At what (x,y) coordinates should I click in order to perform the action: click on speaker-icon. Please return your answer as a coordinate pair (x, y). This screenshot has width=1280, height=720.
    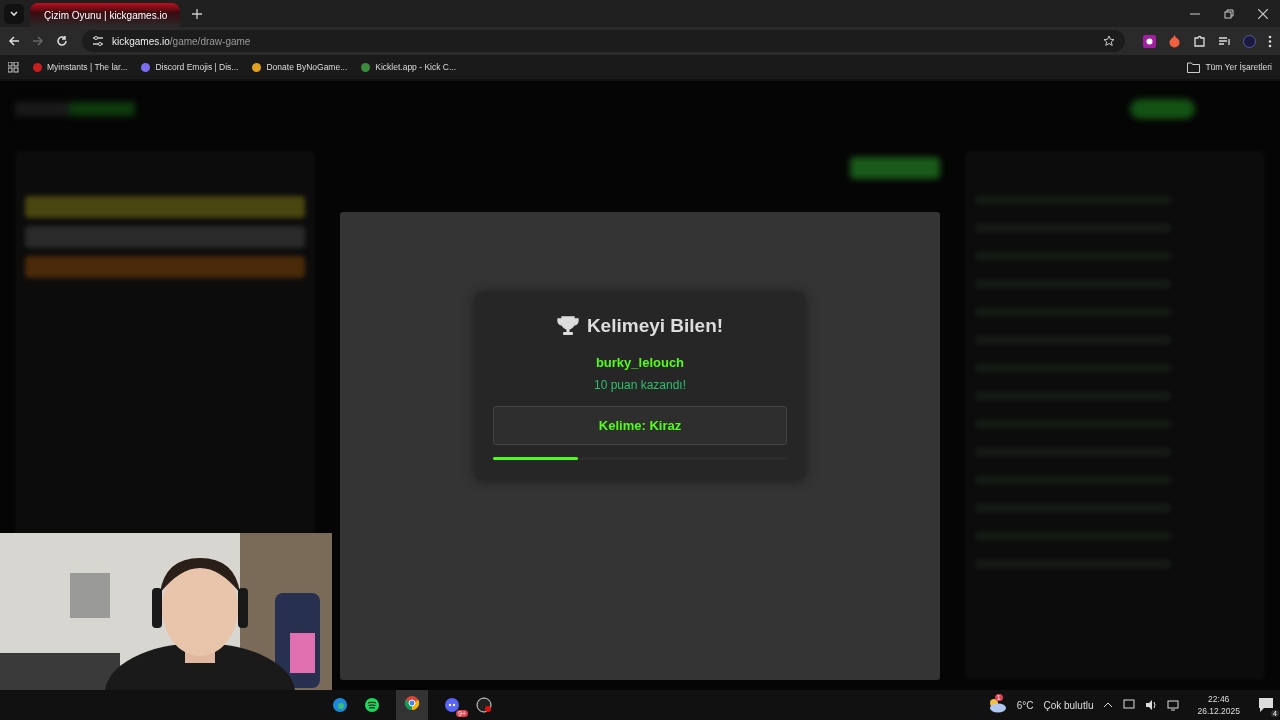
    Looking at the image, I should click on (1151, 705).